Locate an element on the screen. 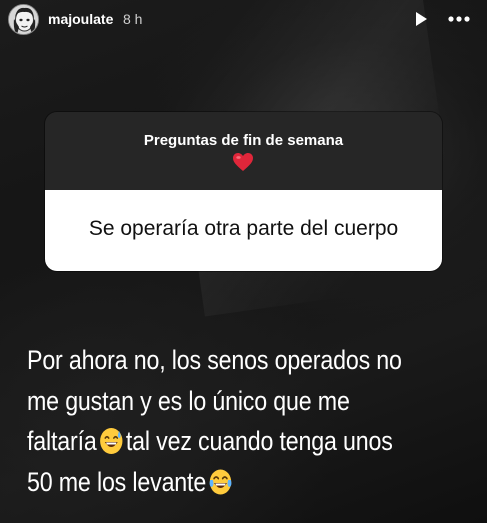 This screenshot has height=523, width=487. answer-line: faltaría tal vez cuando tenga unos is located at coordinates (220, 441).